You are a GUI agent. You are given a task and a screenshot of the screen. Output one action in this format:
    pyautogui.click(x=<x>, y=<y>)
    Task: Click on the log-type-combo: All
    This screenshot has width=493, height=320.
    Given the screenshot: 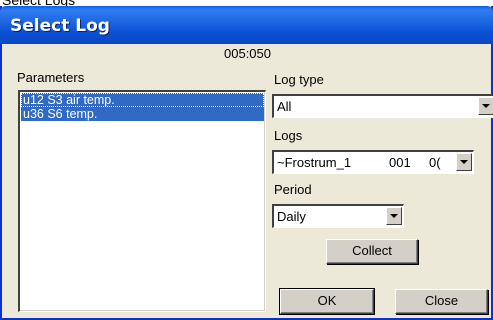 What is the action you would take?
    pyautogui.click(x=382, y=106)
    